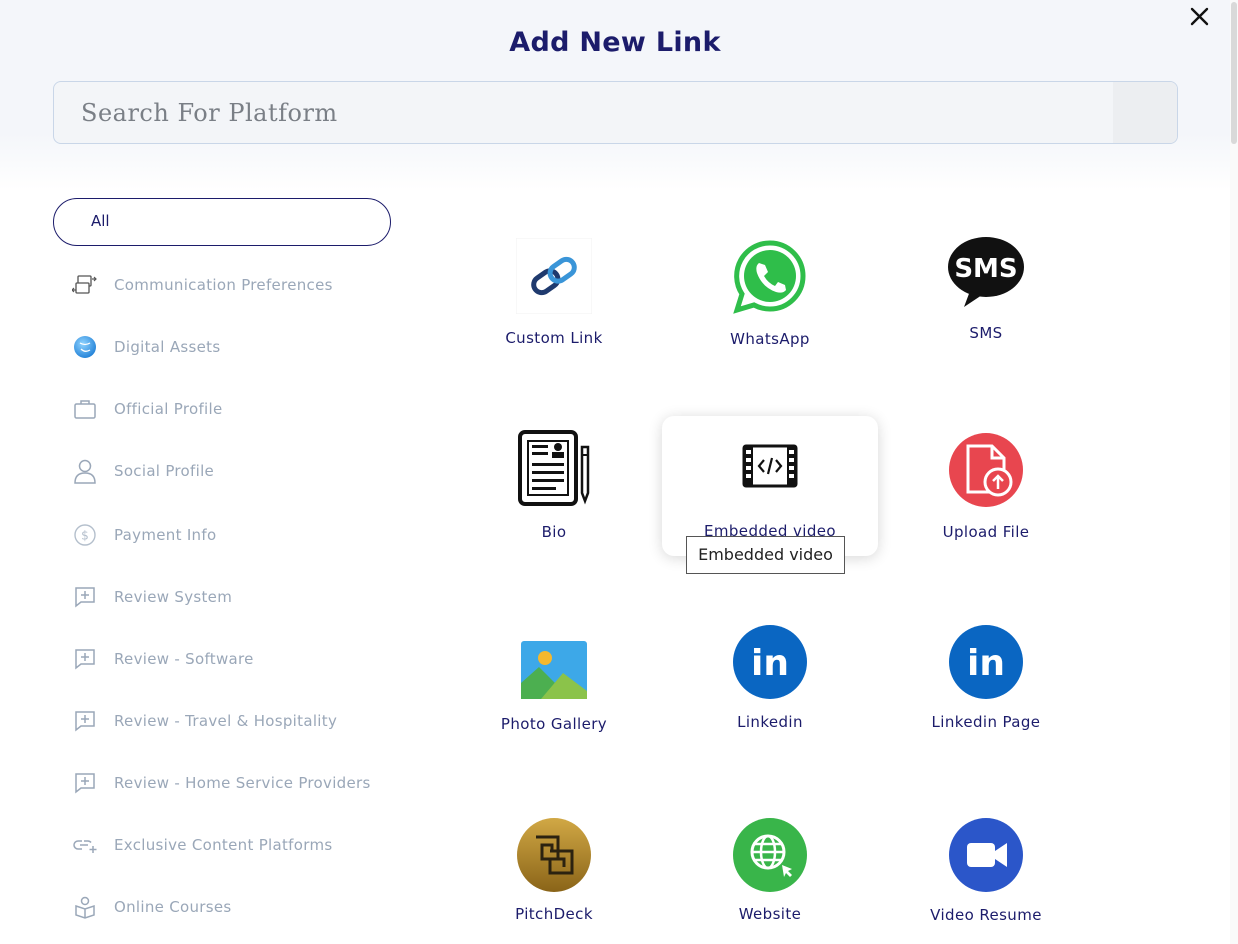 This screenshot has width=1238, height=944. What do you see at coordinates (770, 722) in the screenshot?
I see `platform-label: Linkedin` at bounding box center [770, 722].